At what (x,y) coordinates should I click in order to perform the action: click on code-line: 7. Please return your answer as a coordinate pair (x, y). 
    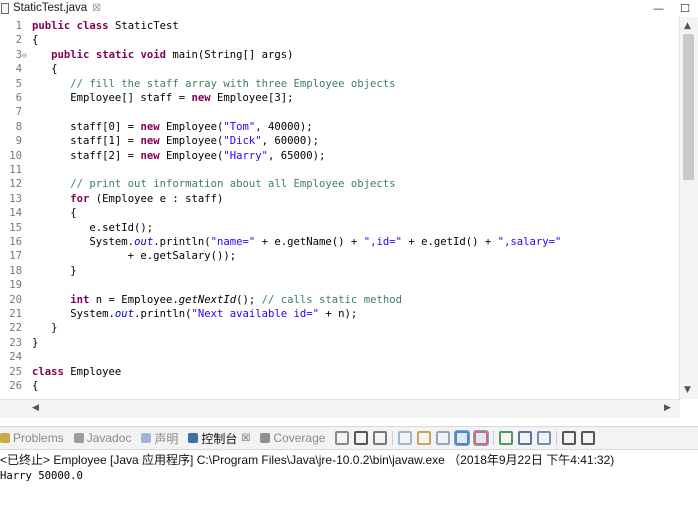
    Looking at the image, I should click on (16, 112).